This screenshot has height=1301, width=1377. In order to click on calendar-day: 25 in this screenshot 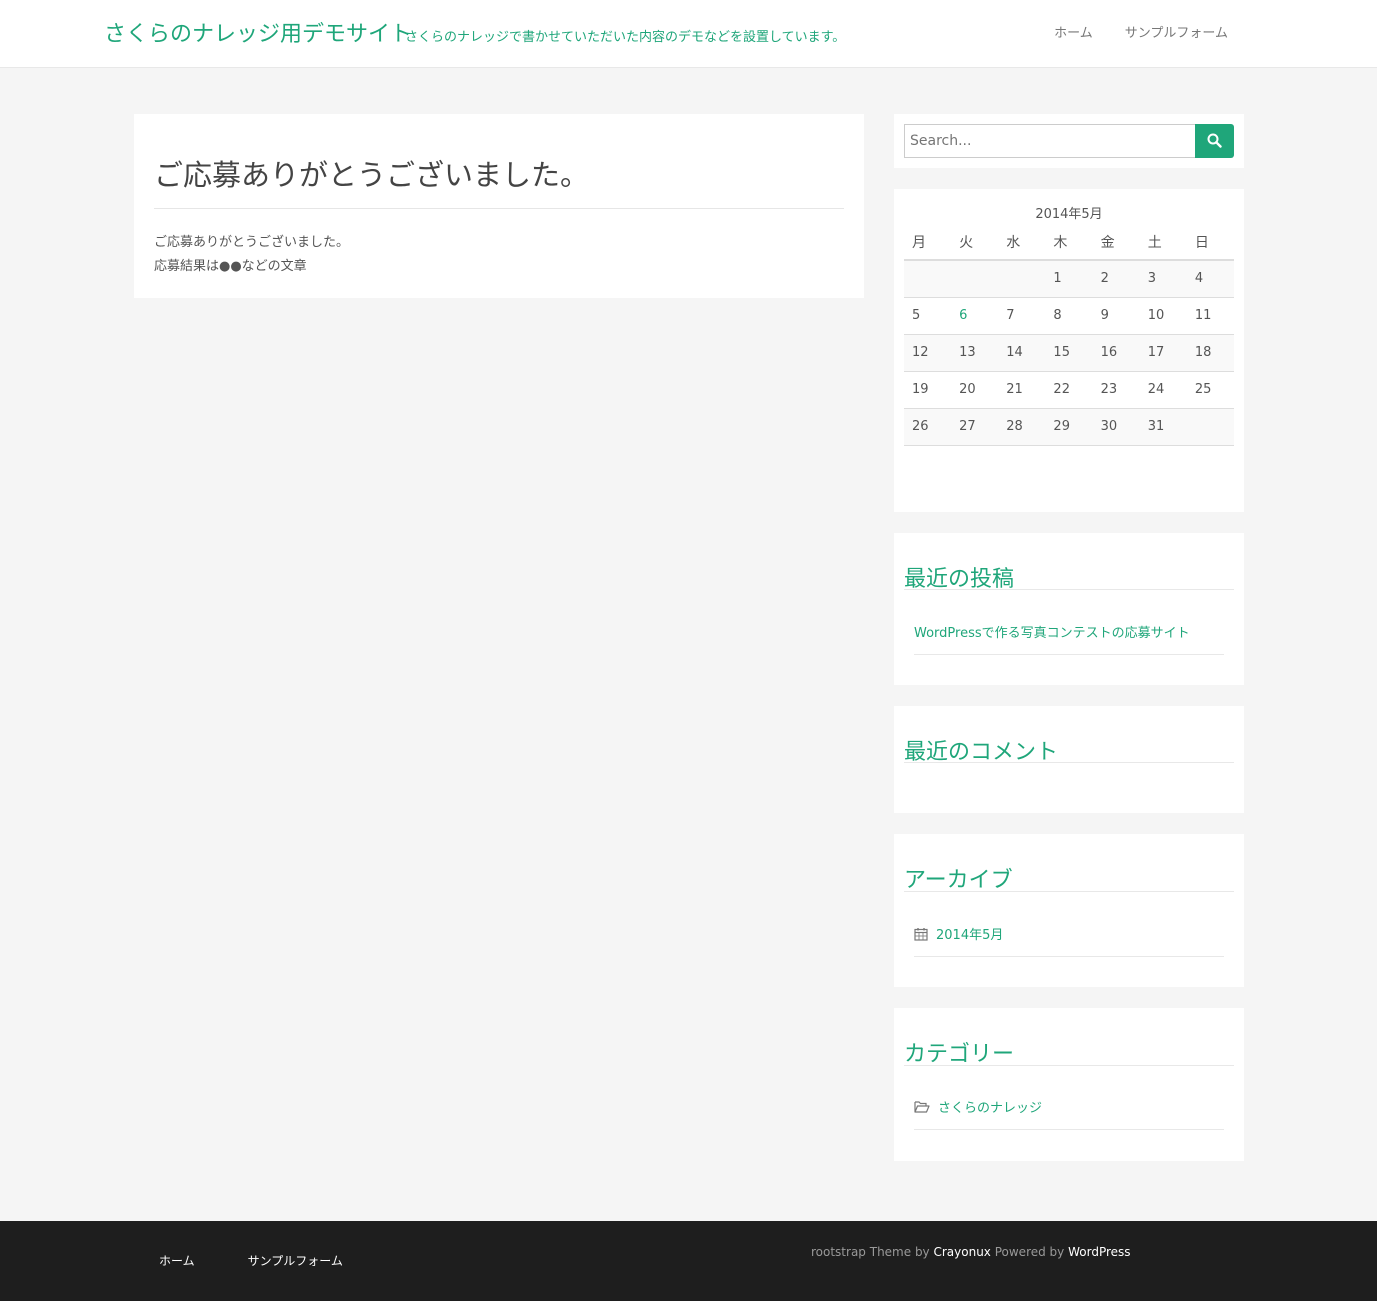, I will do `click(1210, 390)`.